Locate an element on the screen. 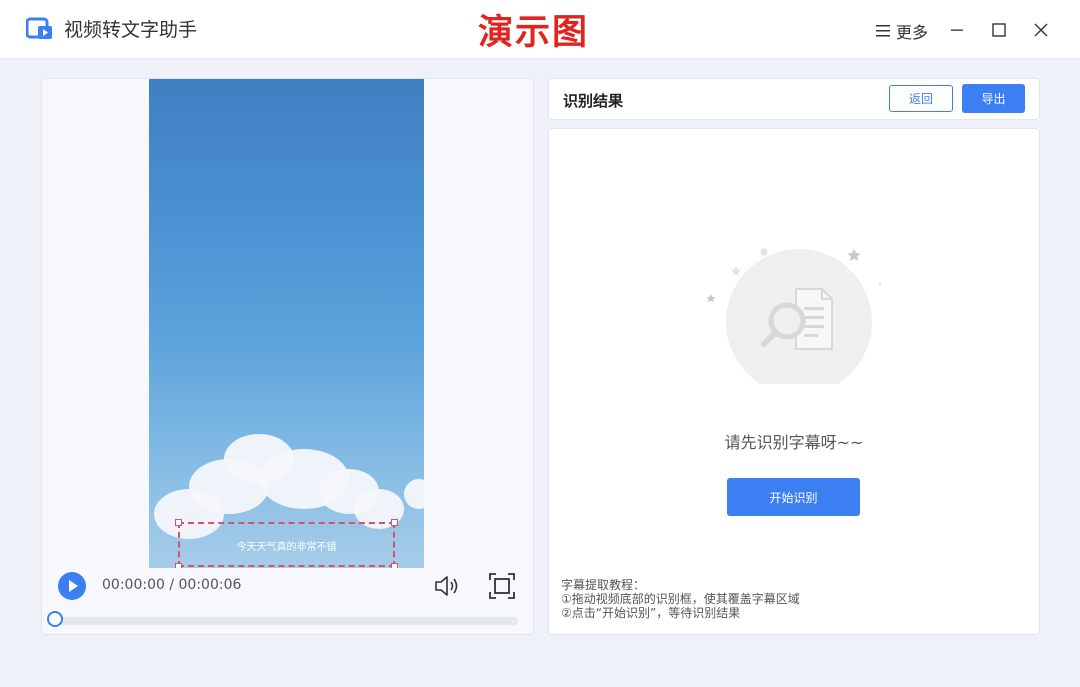 This screenshot has width=1080, height=687. tutorial-step-2: ②点击“开始识别”，等待识别结果 is located at coordinates (651, 613).